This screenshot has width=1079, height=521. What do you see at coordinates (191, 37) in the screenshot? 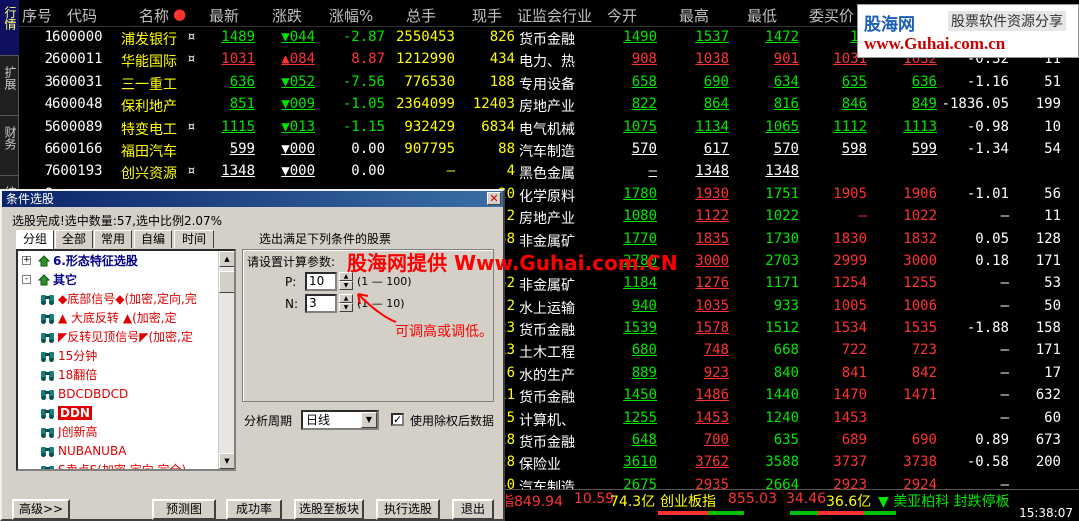
I see `cell-mark: ¤` at bounding box center [191, 37].